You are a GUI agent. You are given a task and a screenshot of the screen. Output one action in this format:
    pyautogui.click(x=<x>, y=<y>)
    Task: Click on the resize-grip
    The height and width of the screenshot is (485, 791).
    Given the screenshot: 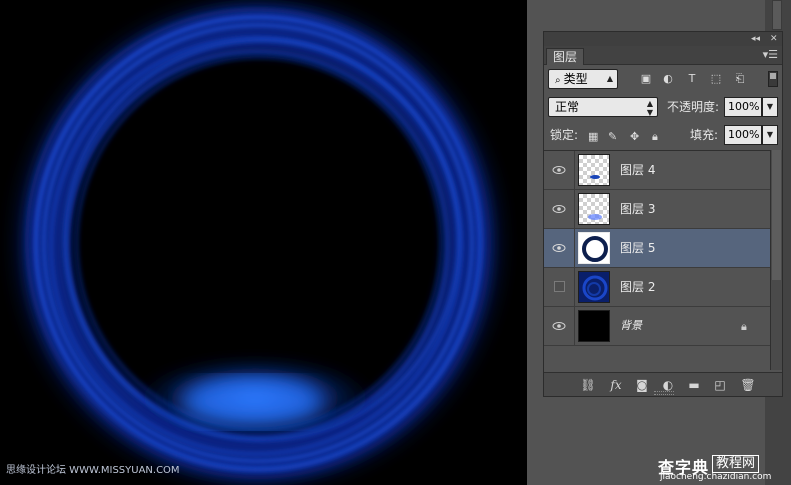 What is the action you would take?
    pyautogui.click(x=664, y=393)
    